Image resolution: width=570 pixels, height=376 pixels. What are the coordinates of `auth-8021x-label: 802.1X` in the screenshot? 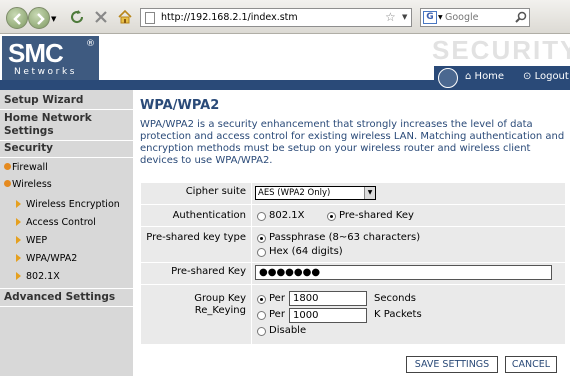 It's located at (287, 215).